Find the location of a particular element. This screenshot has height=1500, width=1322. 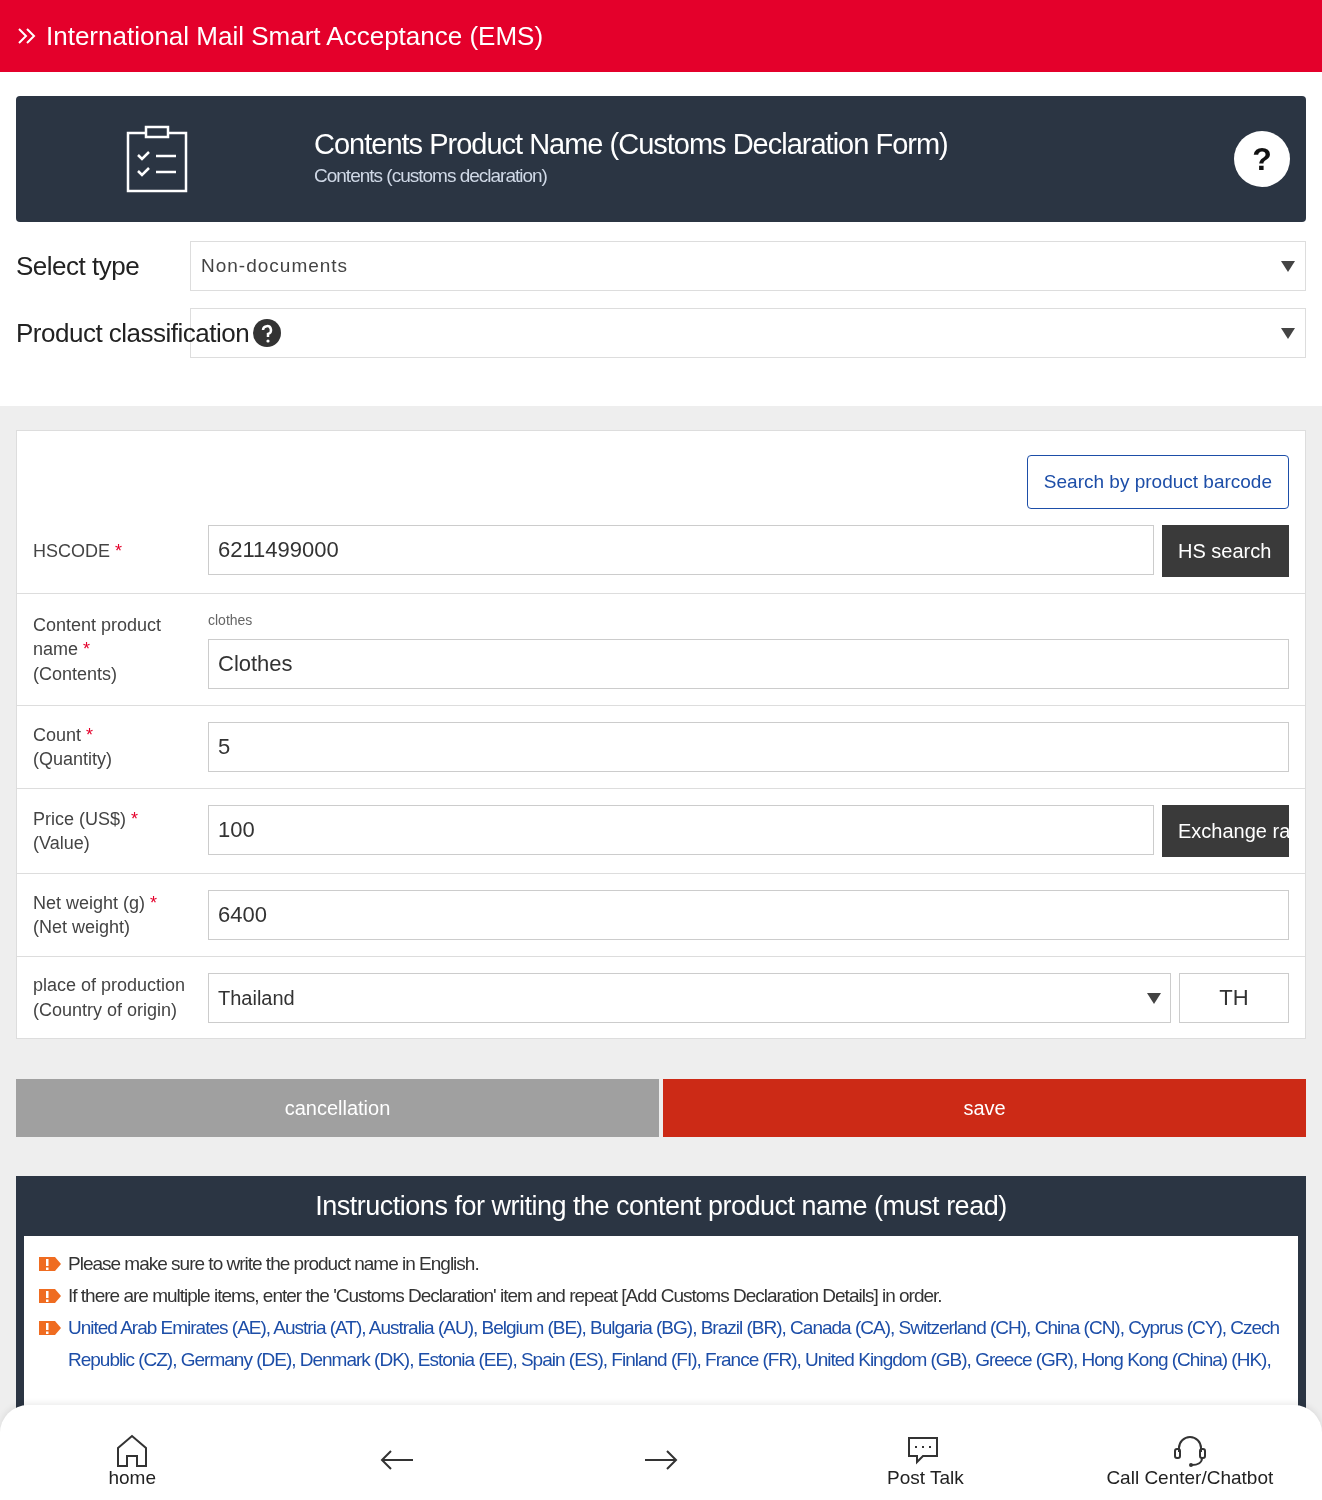

field-sublabel: (Quantity) is located at coordinates (73, 759).